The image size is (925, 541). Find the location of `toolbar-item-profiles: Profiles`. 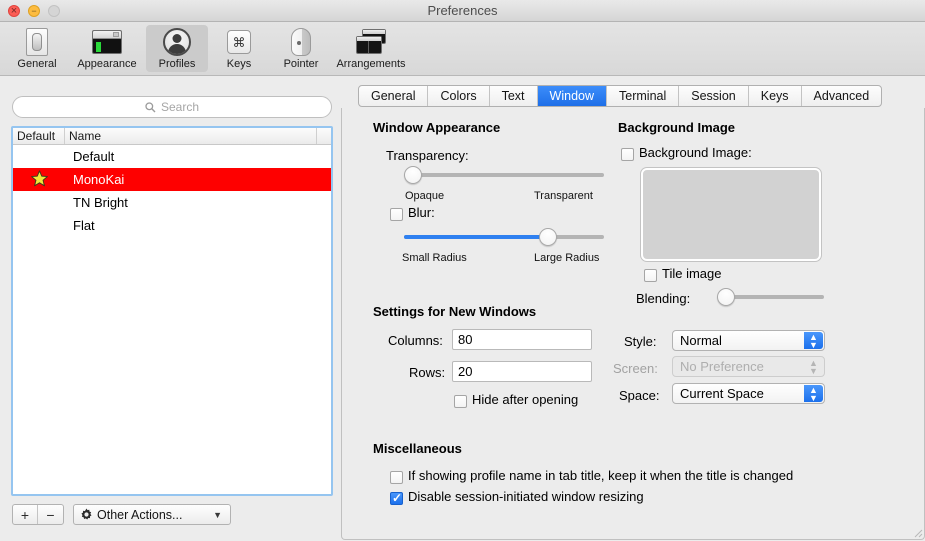

toolbar-item-profiles: Profiles is located at coordinates (177, 48).